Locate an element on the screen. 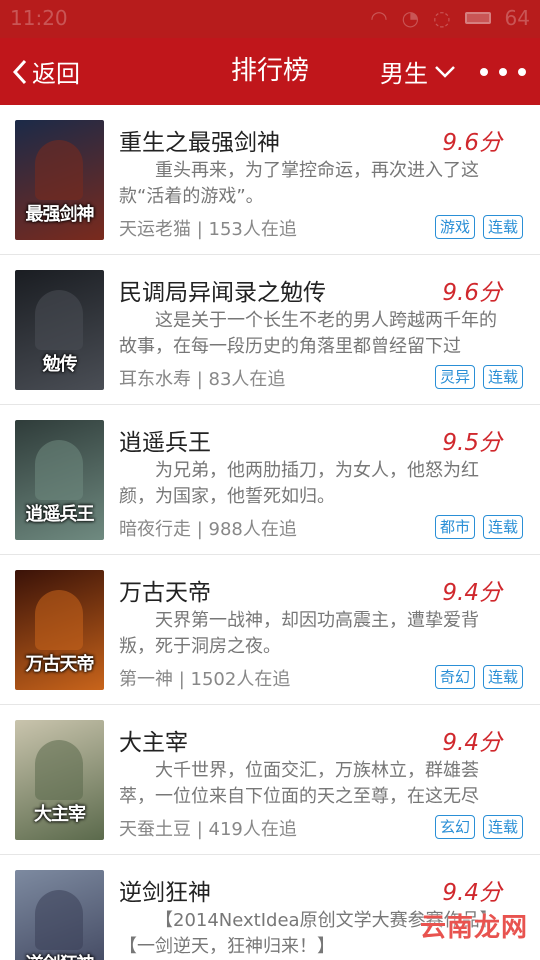 The width and height of the screenshot is (540, 960). book-cover: 逆剑狂神 is located at coordinates (59, 915).